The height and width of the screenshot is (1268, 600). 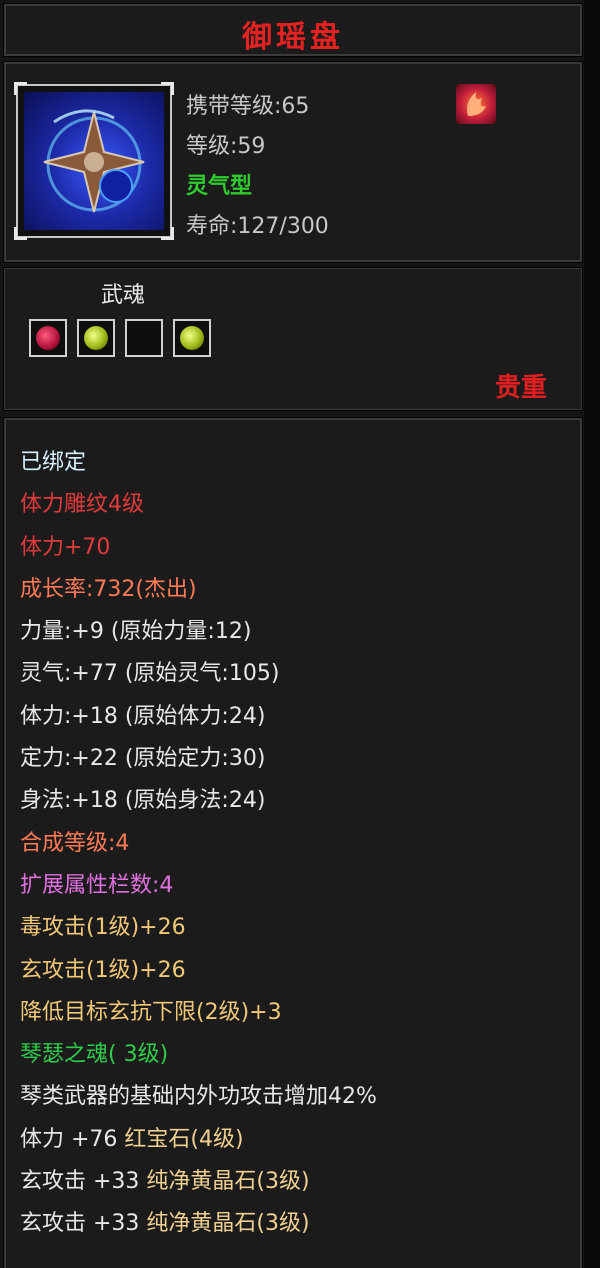 I want to click on flame-feather-icon, so click(x=476, y=104).